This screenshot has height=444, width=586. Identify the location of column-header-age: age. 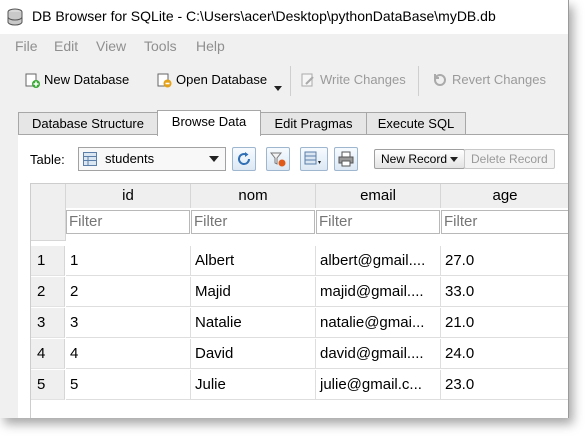
(504, 196).